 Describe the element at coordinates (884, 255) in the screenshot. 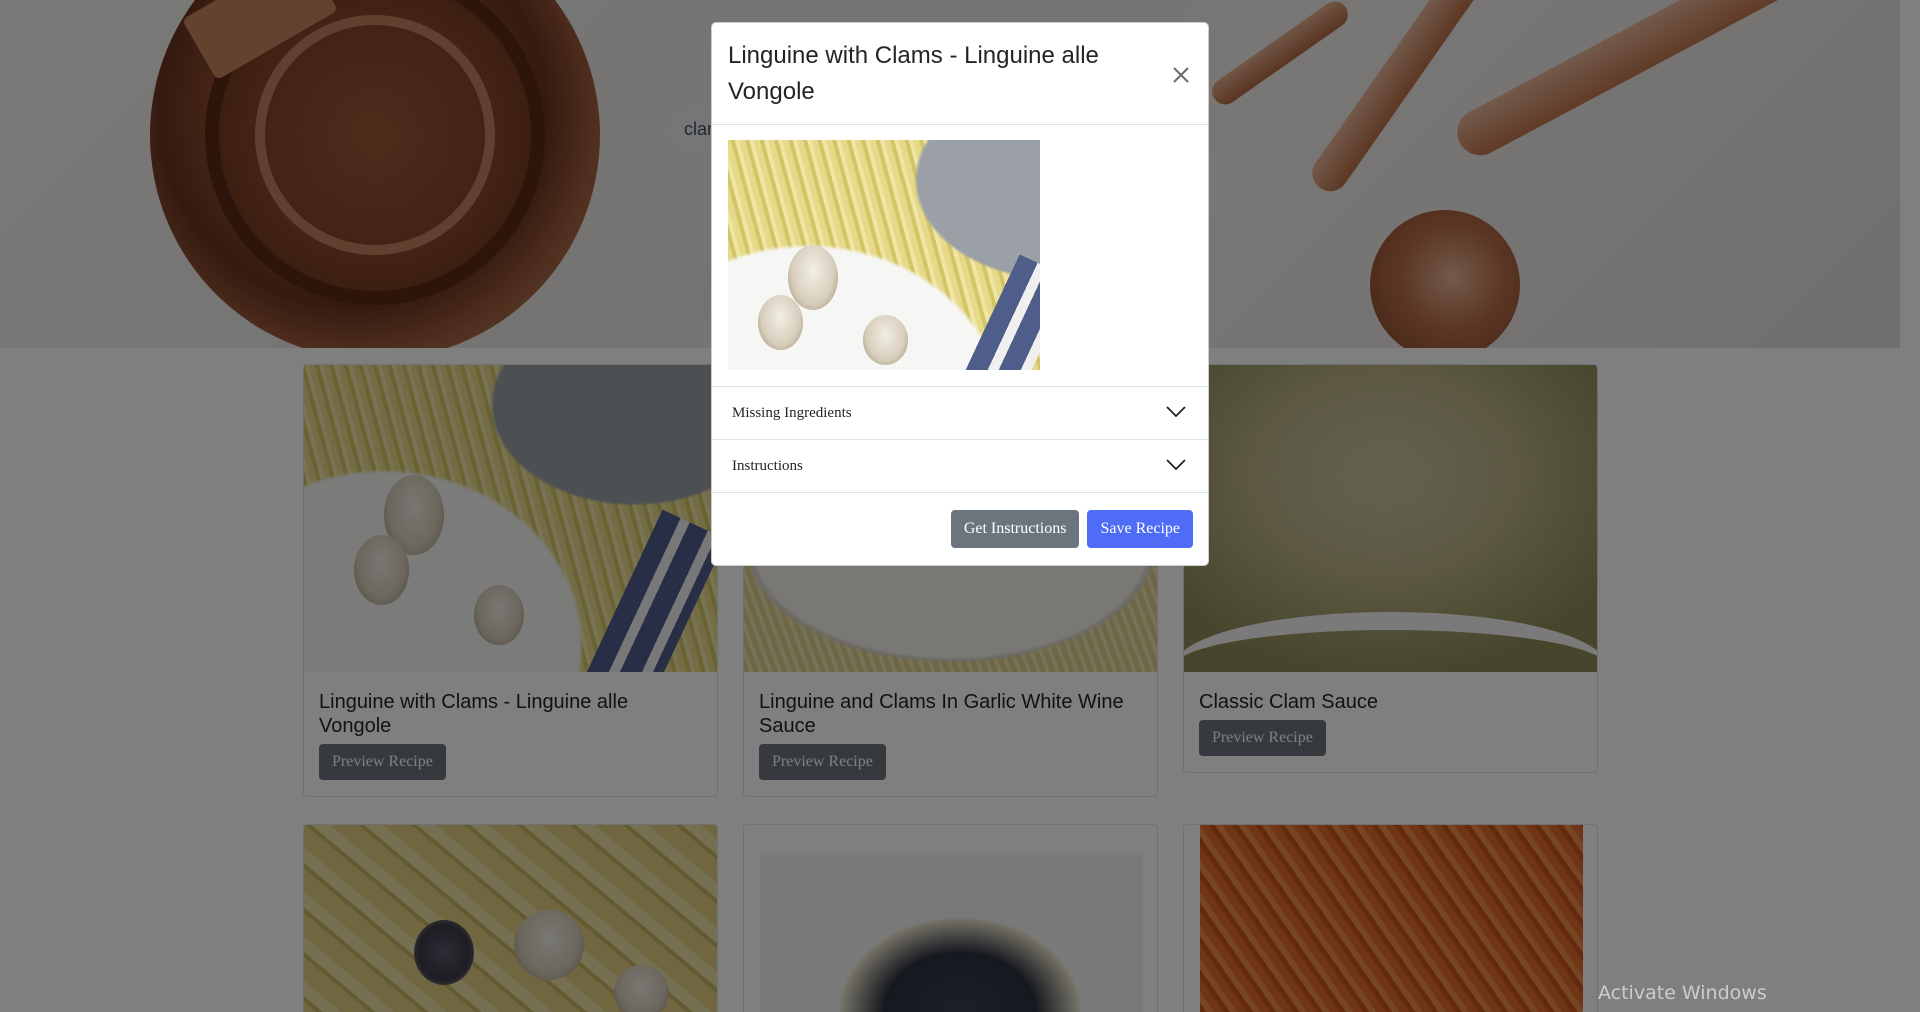

I see `recipe-image` at that location.